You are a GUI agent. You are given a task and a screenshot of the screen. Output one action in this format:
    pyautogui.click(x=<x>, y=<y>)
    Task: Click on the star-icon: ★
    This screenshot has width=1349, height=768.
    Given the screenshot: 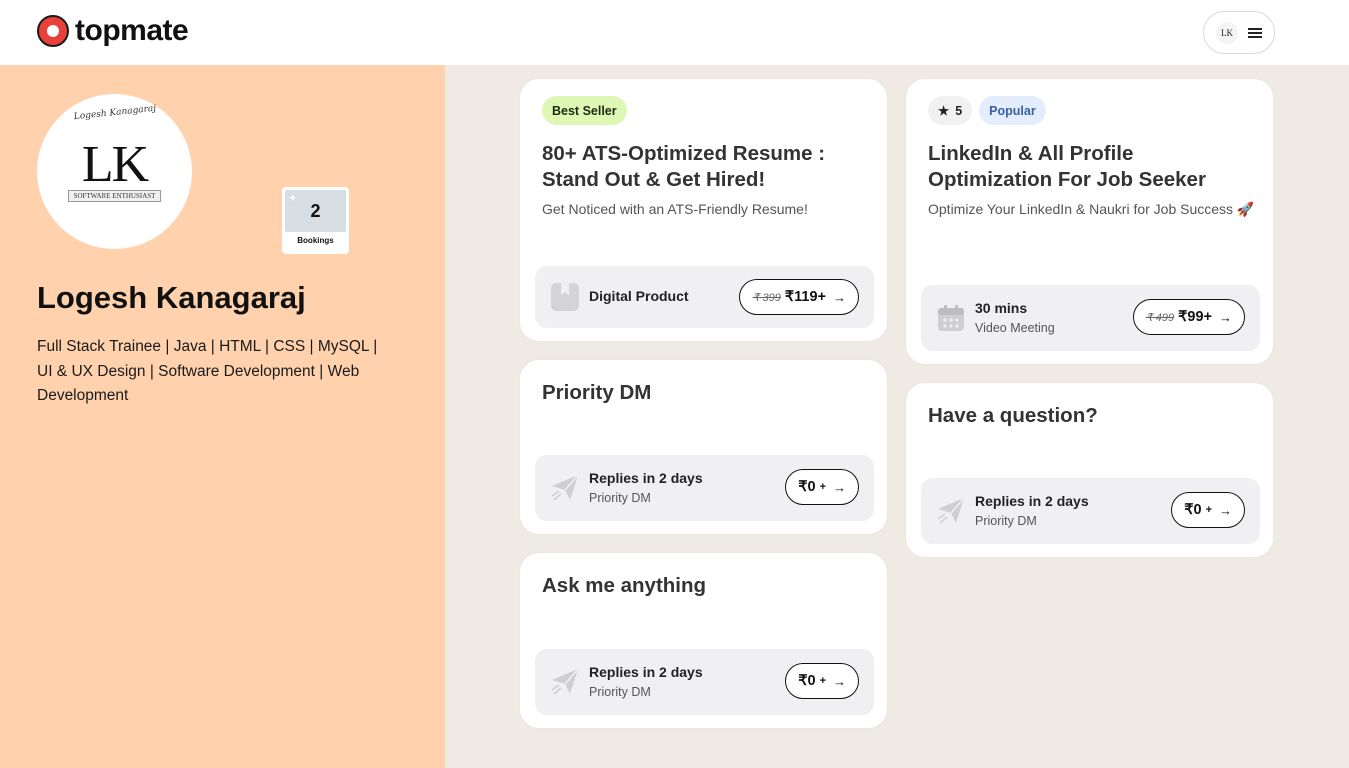 What is the action you would take?
    pyautogui.click(x=944, y=111)
    